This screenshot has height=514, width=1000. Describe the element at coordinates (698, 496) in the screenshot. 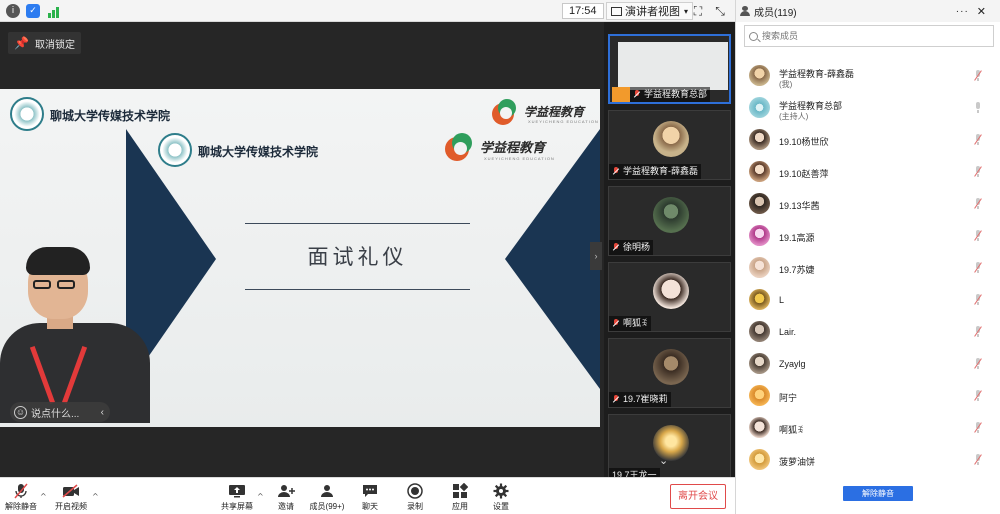

I see `leave-meeting-button: 离开会议` at that location.